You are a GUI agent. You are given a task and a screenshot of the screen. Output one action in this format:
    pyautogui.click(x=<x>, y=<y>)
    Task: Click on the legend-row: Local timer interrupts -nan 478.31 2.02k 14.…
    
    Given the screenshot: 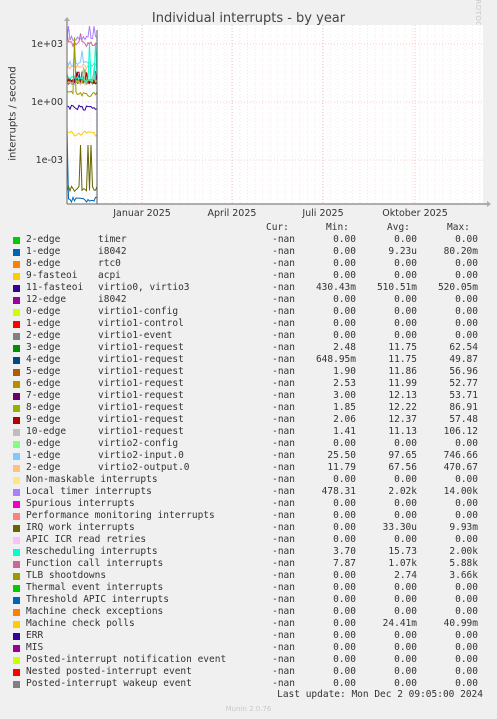 What is the action you would take?
    pyautogui.click(x=248, y=492)
    